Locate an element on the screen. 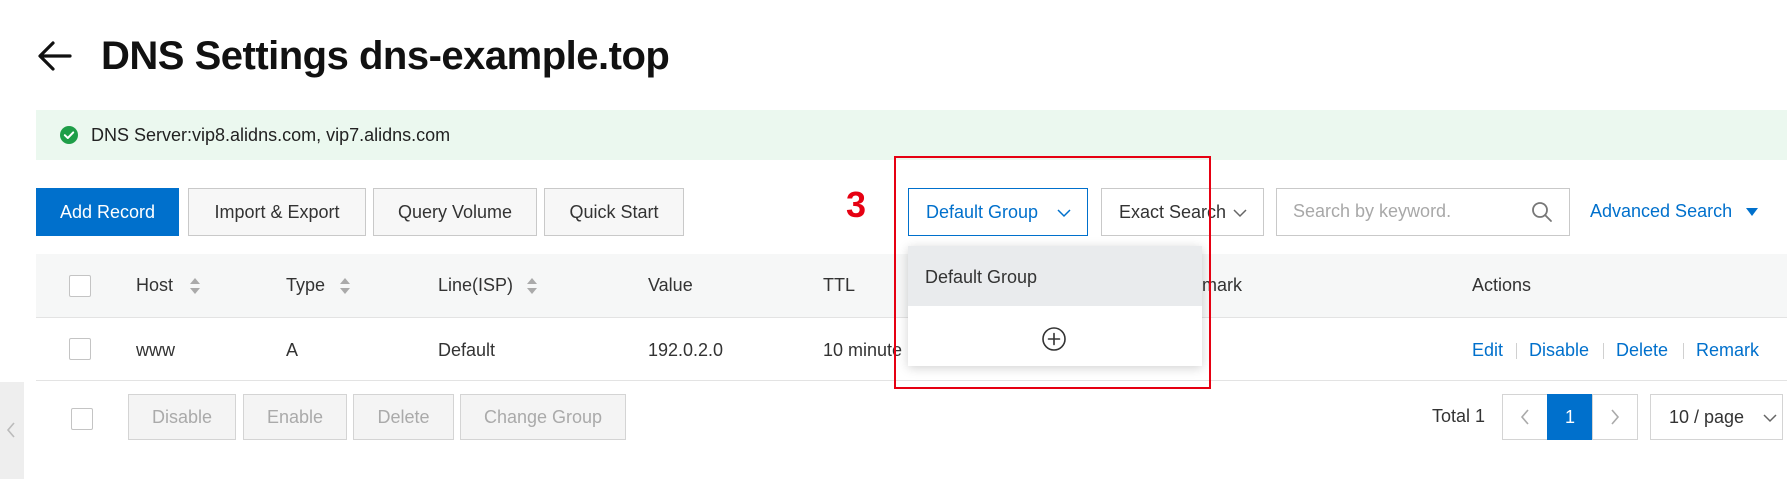 Image resolution: width=1787 pixels, height=479 pixels. chevron-right-icon is located at coordinates (1615, 417).